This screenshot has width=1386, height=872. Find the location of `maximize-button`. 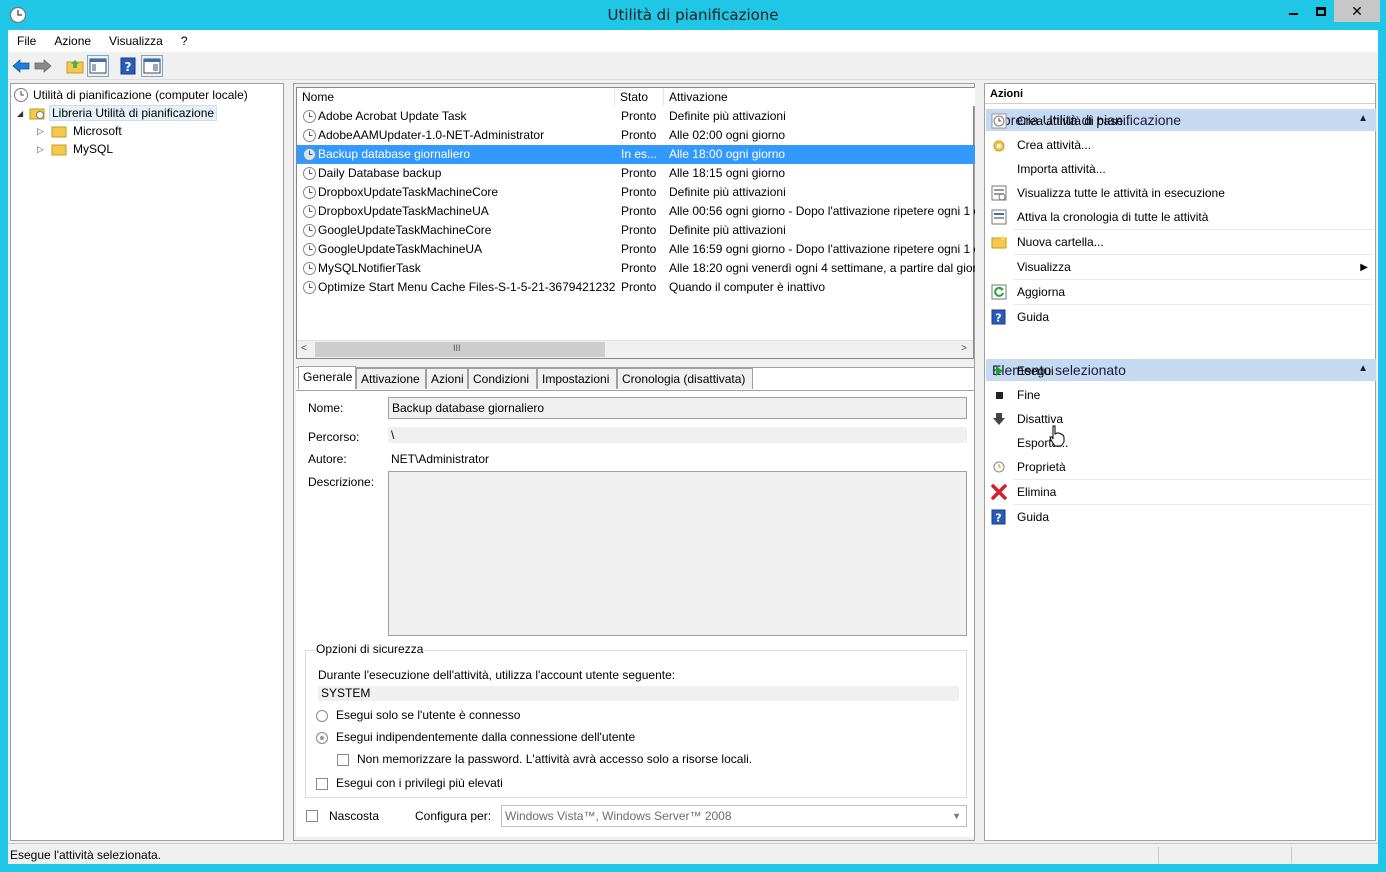

maximize-button is located at coordinates (1320, 11).